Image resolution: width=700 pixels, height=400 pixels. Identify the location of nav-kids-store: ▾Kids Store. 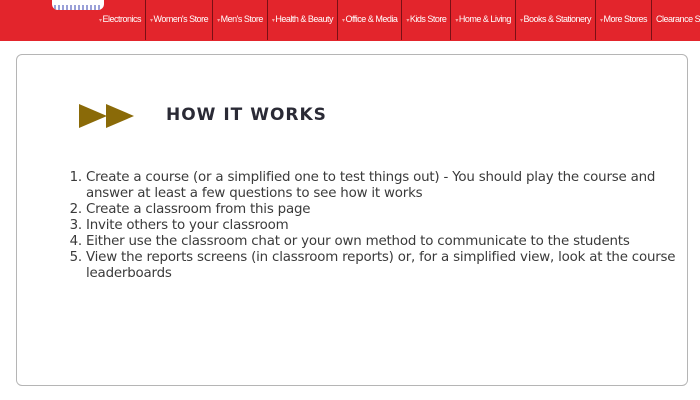
(427, 20).